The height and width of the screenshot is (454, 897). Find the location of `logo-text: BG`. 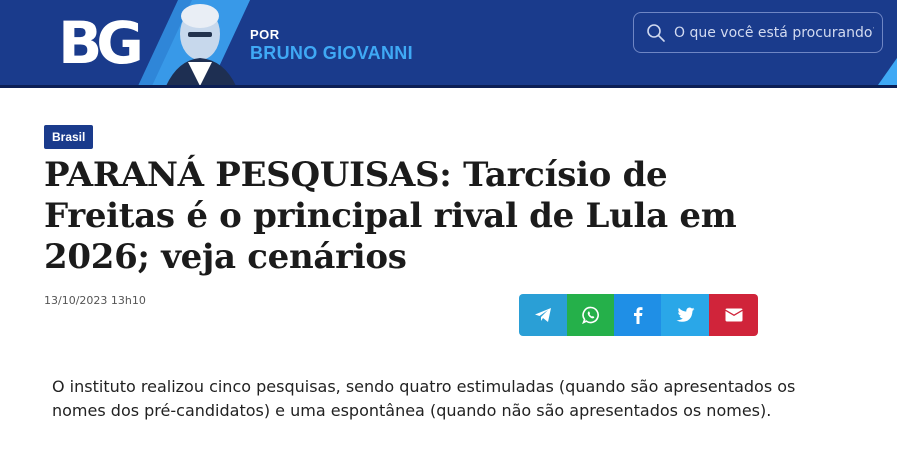

logo-text: BG is located at coordinates (101, 43).